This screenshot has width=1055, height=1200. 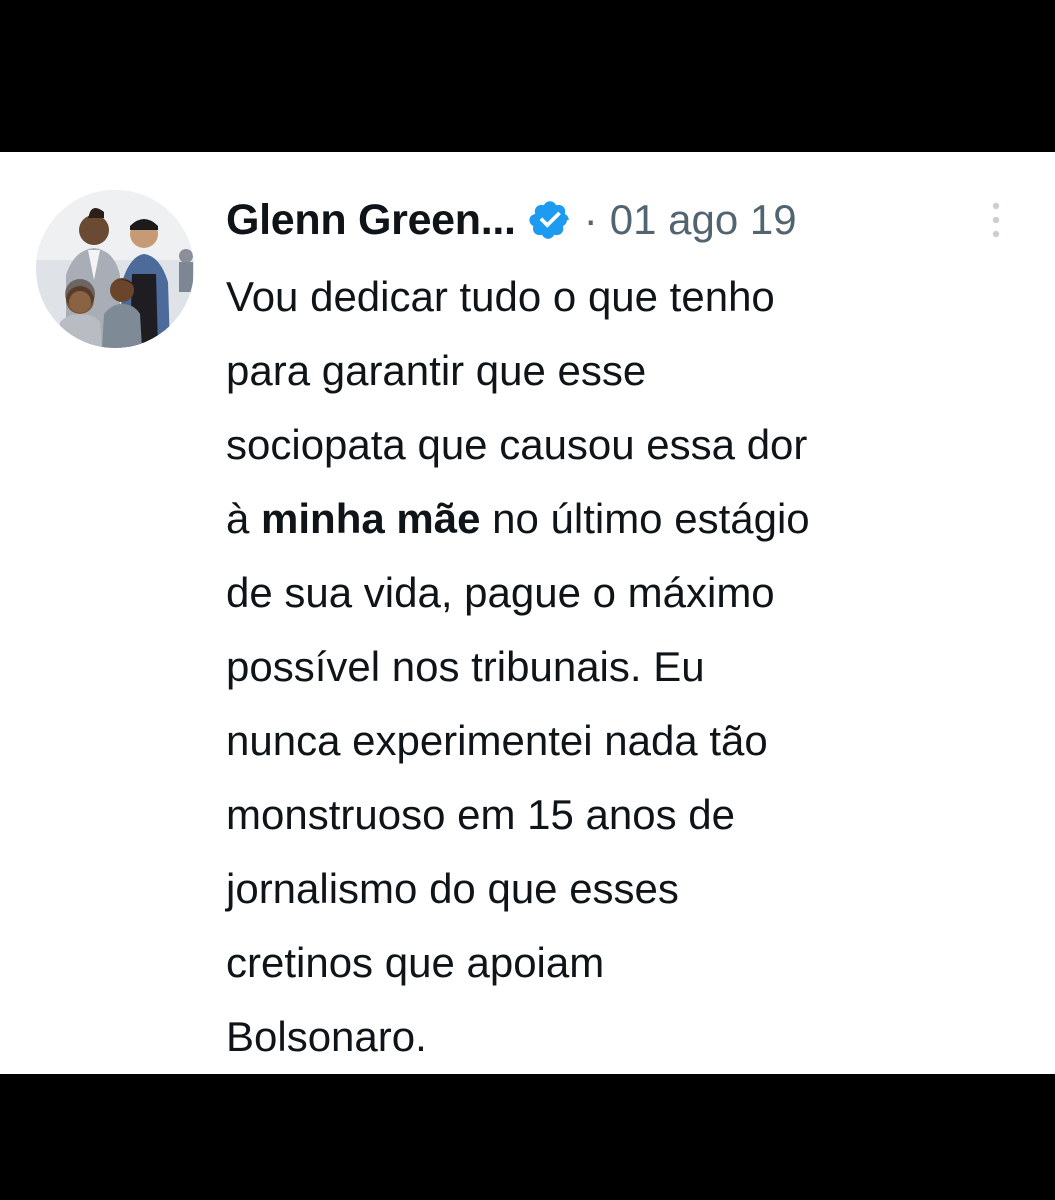 I want to click on verified-badge-icon, so click(x=550, y=220).